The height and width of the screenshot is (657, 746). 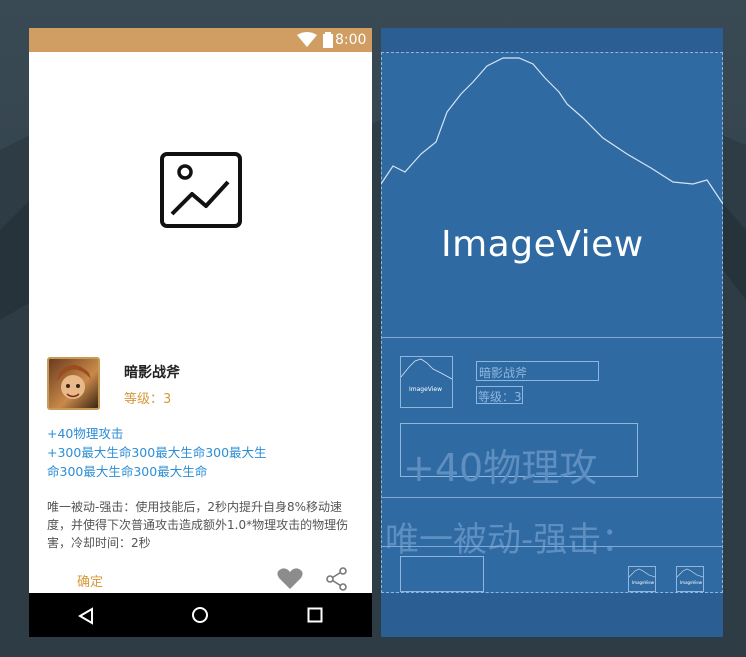 I want to click on recent-apps-icon, so click(x=315, y=615).